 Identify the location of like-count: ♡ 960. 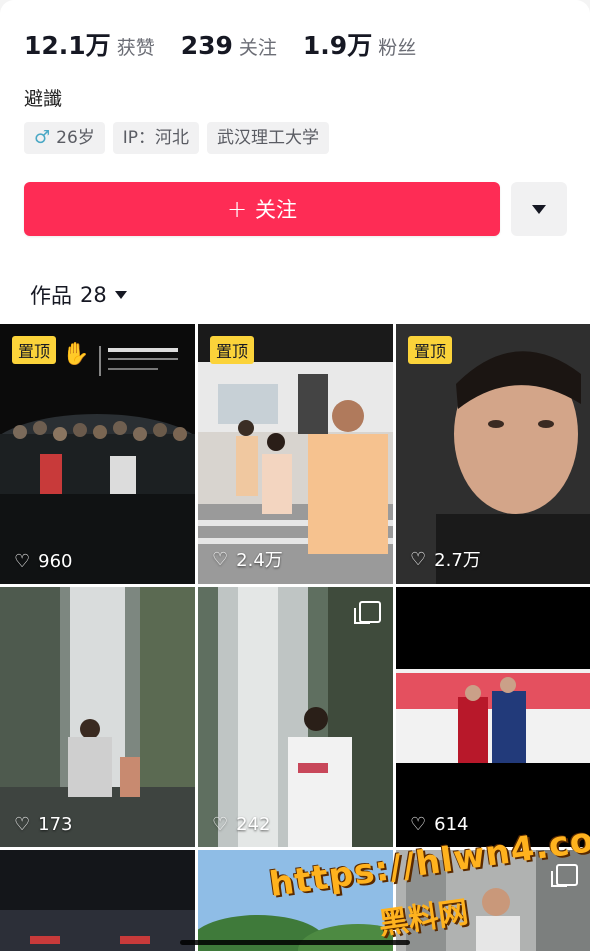
(43, 561).